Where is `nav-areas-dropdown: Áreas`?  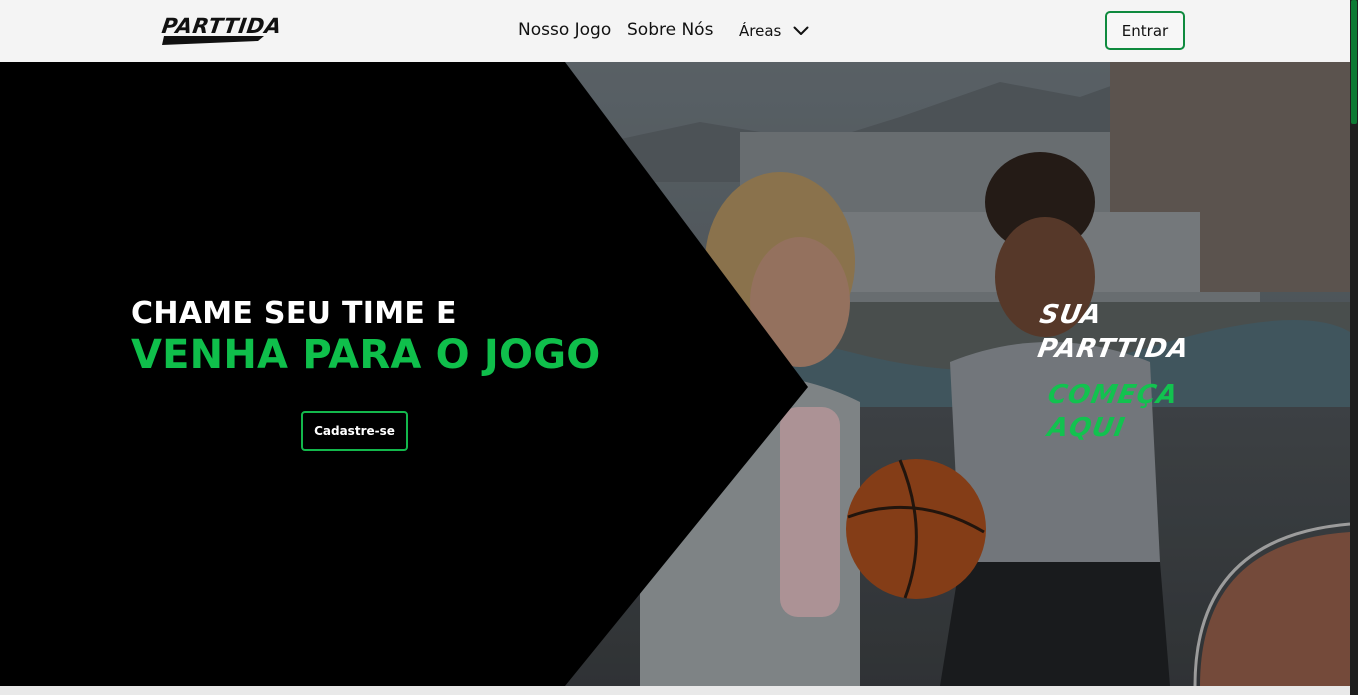
nav-areas-dropdown: Áreas is located at coordinates (774, 31).